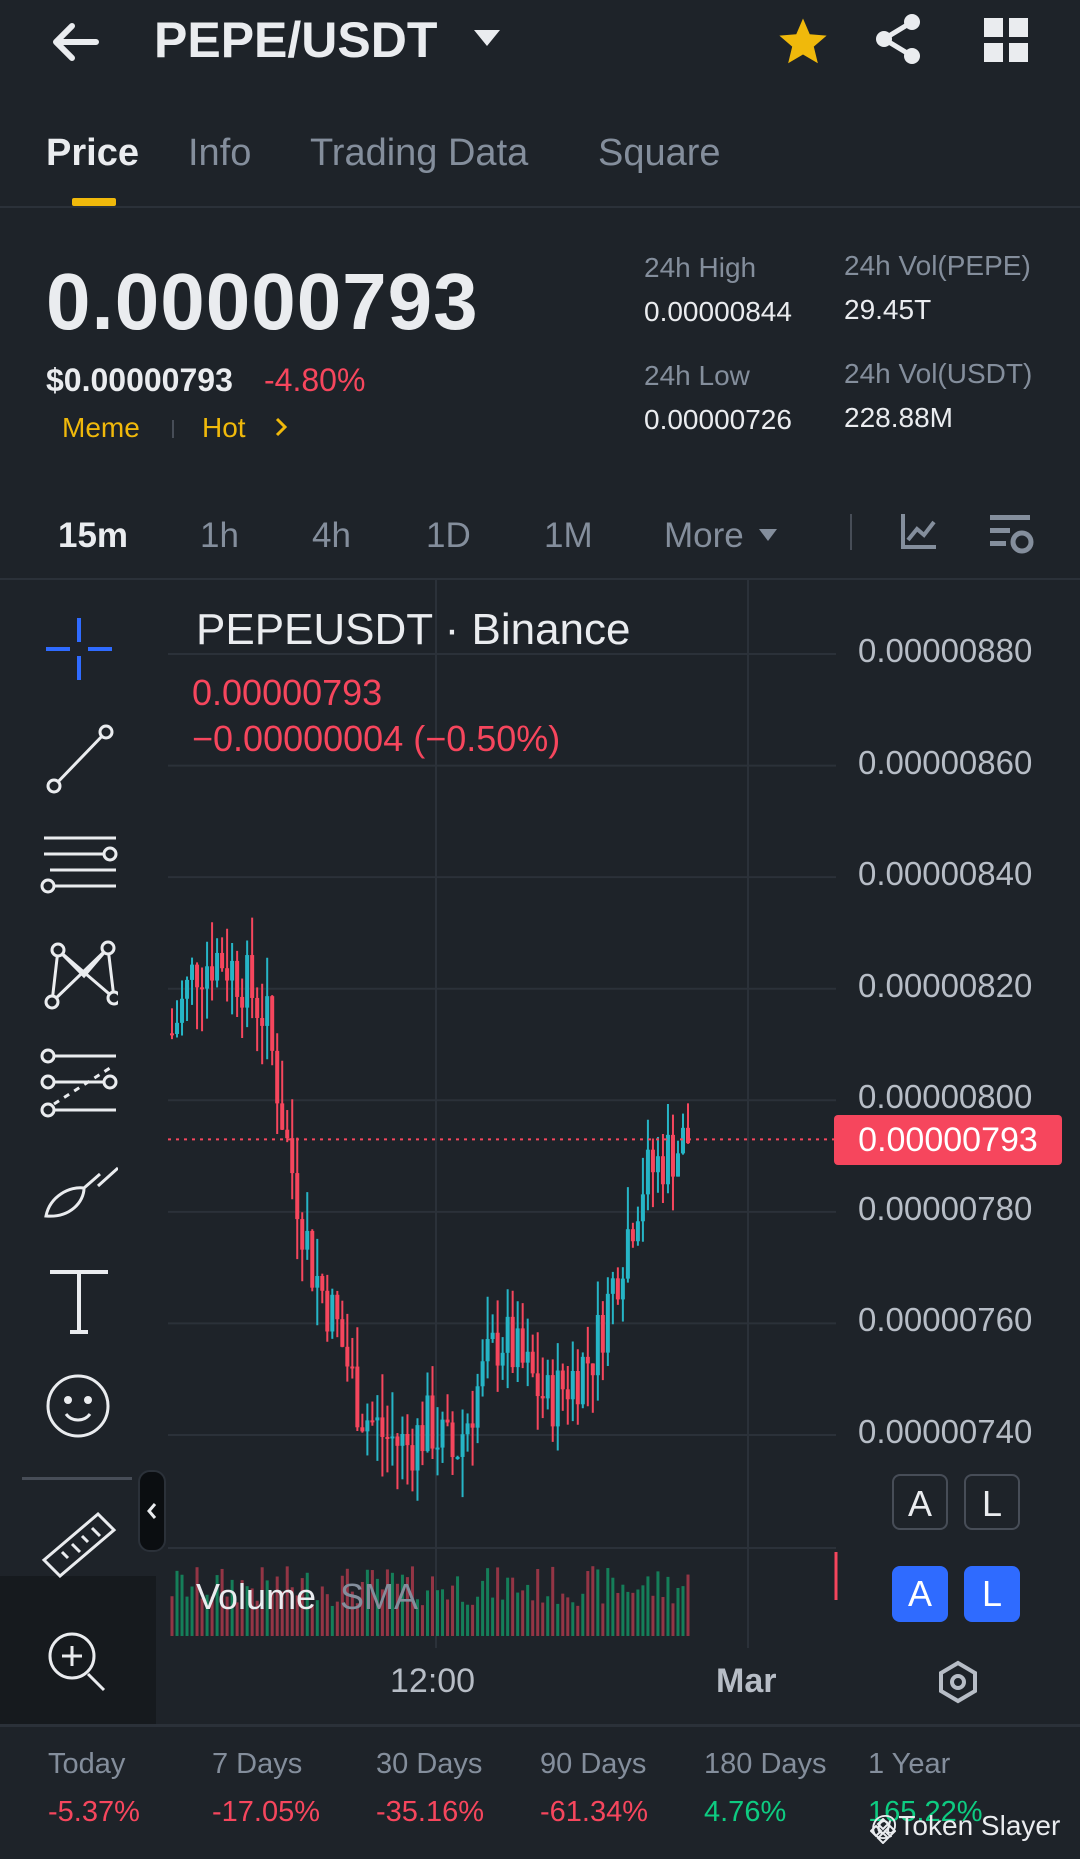 The image size is (1080, 1859). I want to click on grid-icon, so click(1006, 42).